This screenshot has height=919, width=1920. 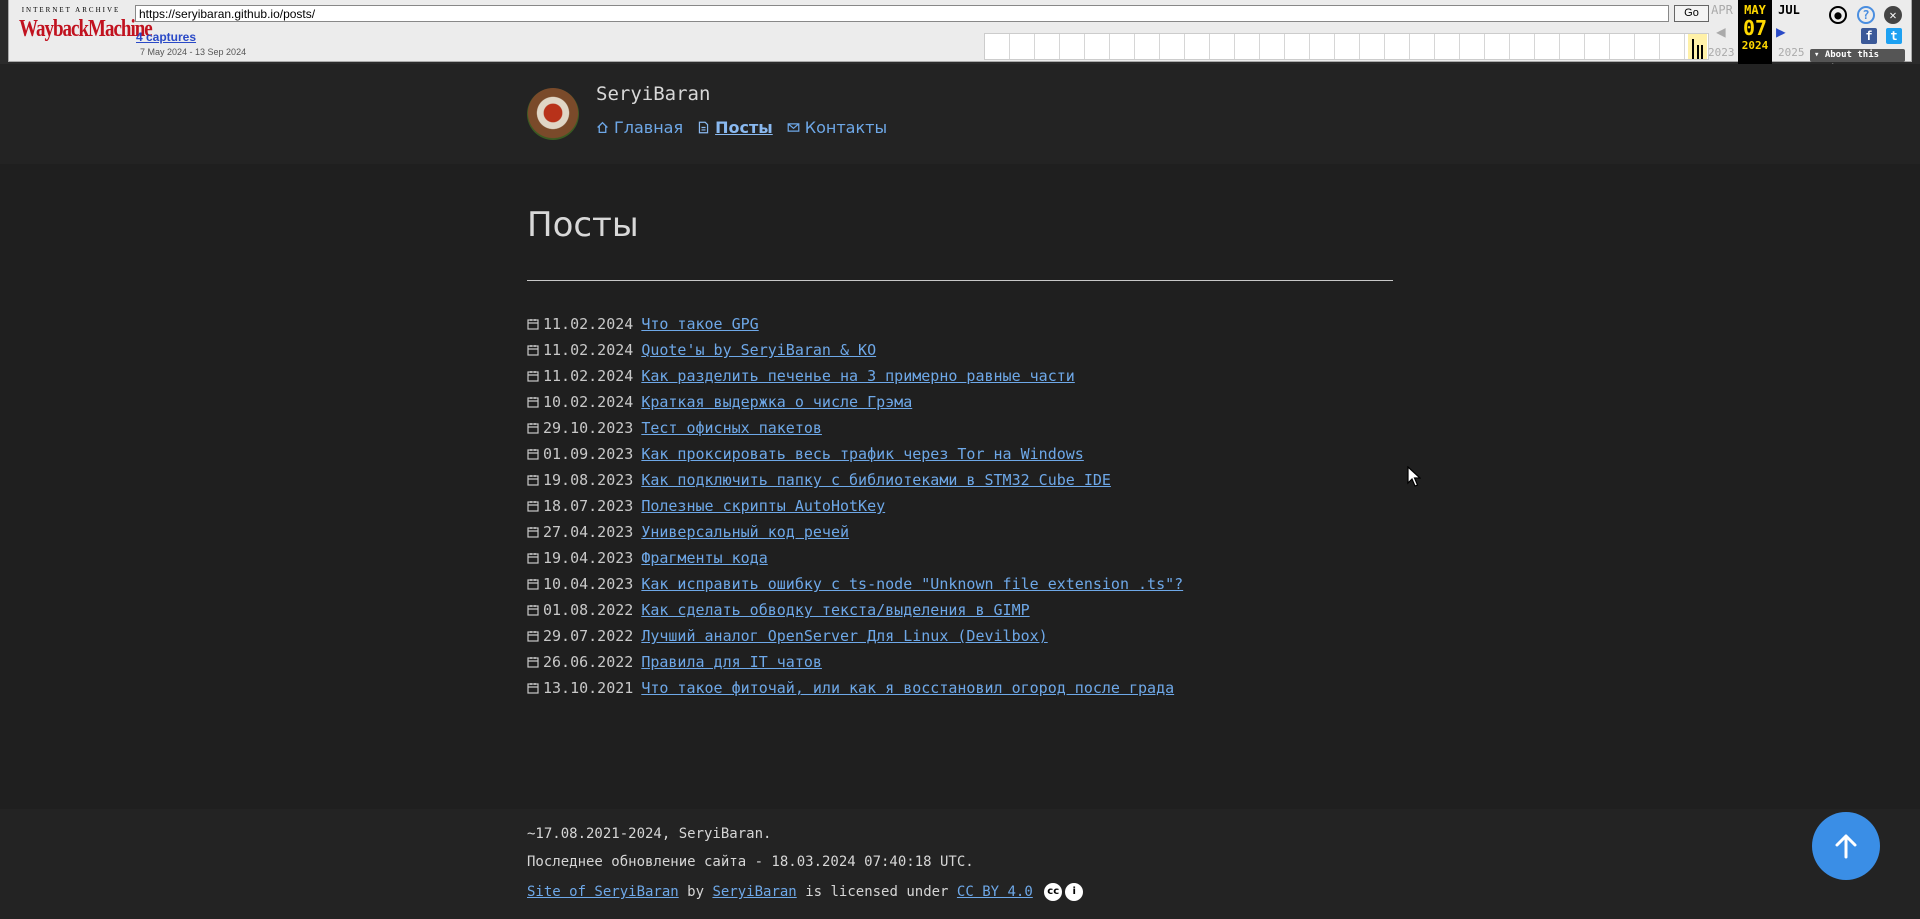 What do you see at coordinates (588, 506) in the screenshot?
I see `post-date: 18.07.2023` at bounding box center [588, 506].